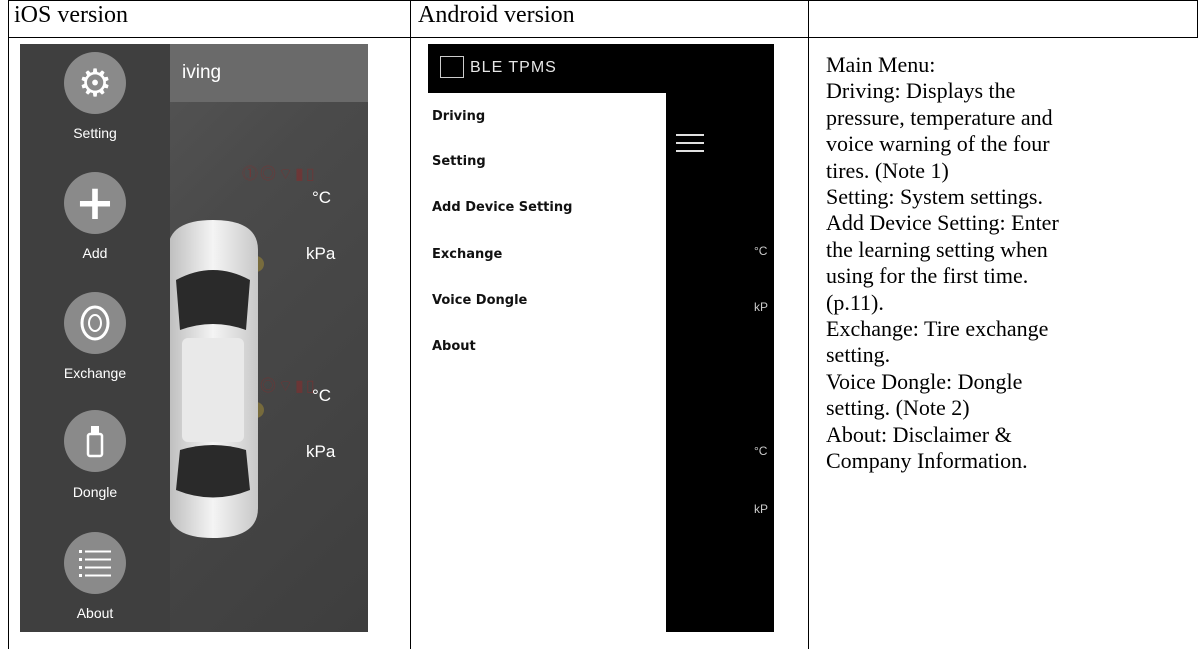  Describe the element at coordinates (452, 67) in the screenshot. I see `app-logo-icon` at that location.